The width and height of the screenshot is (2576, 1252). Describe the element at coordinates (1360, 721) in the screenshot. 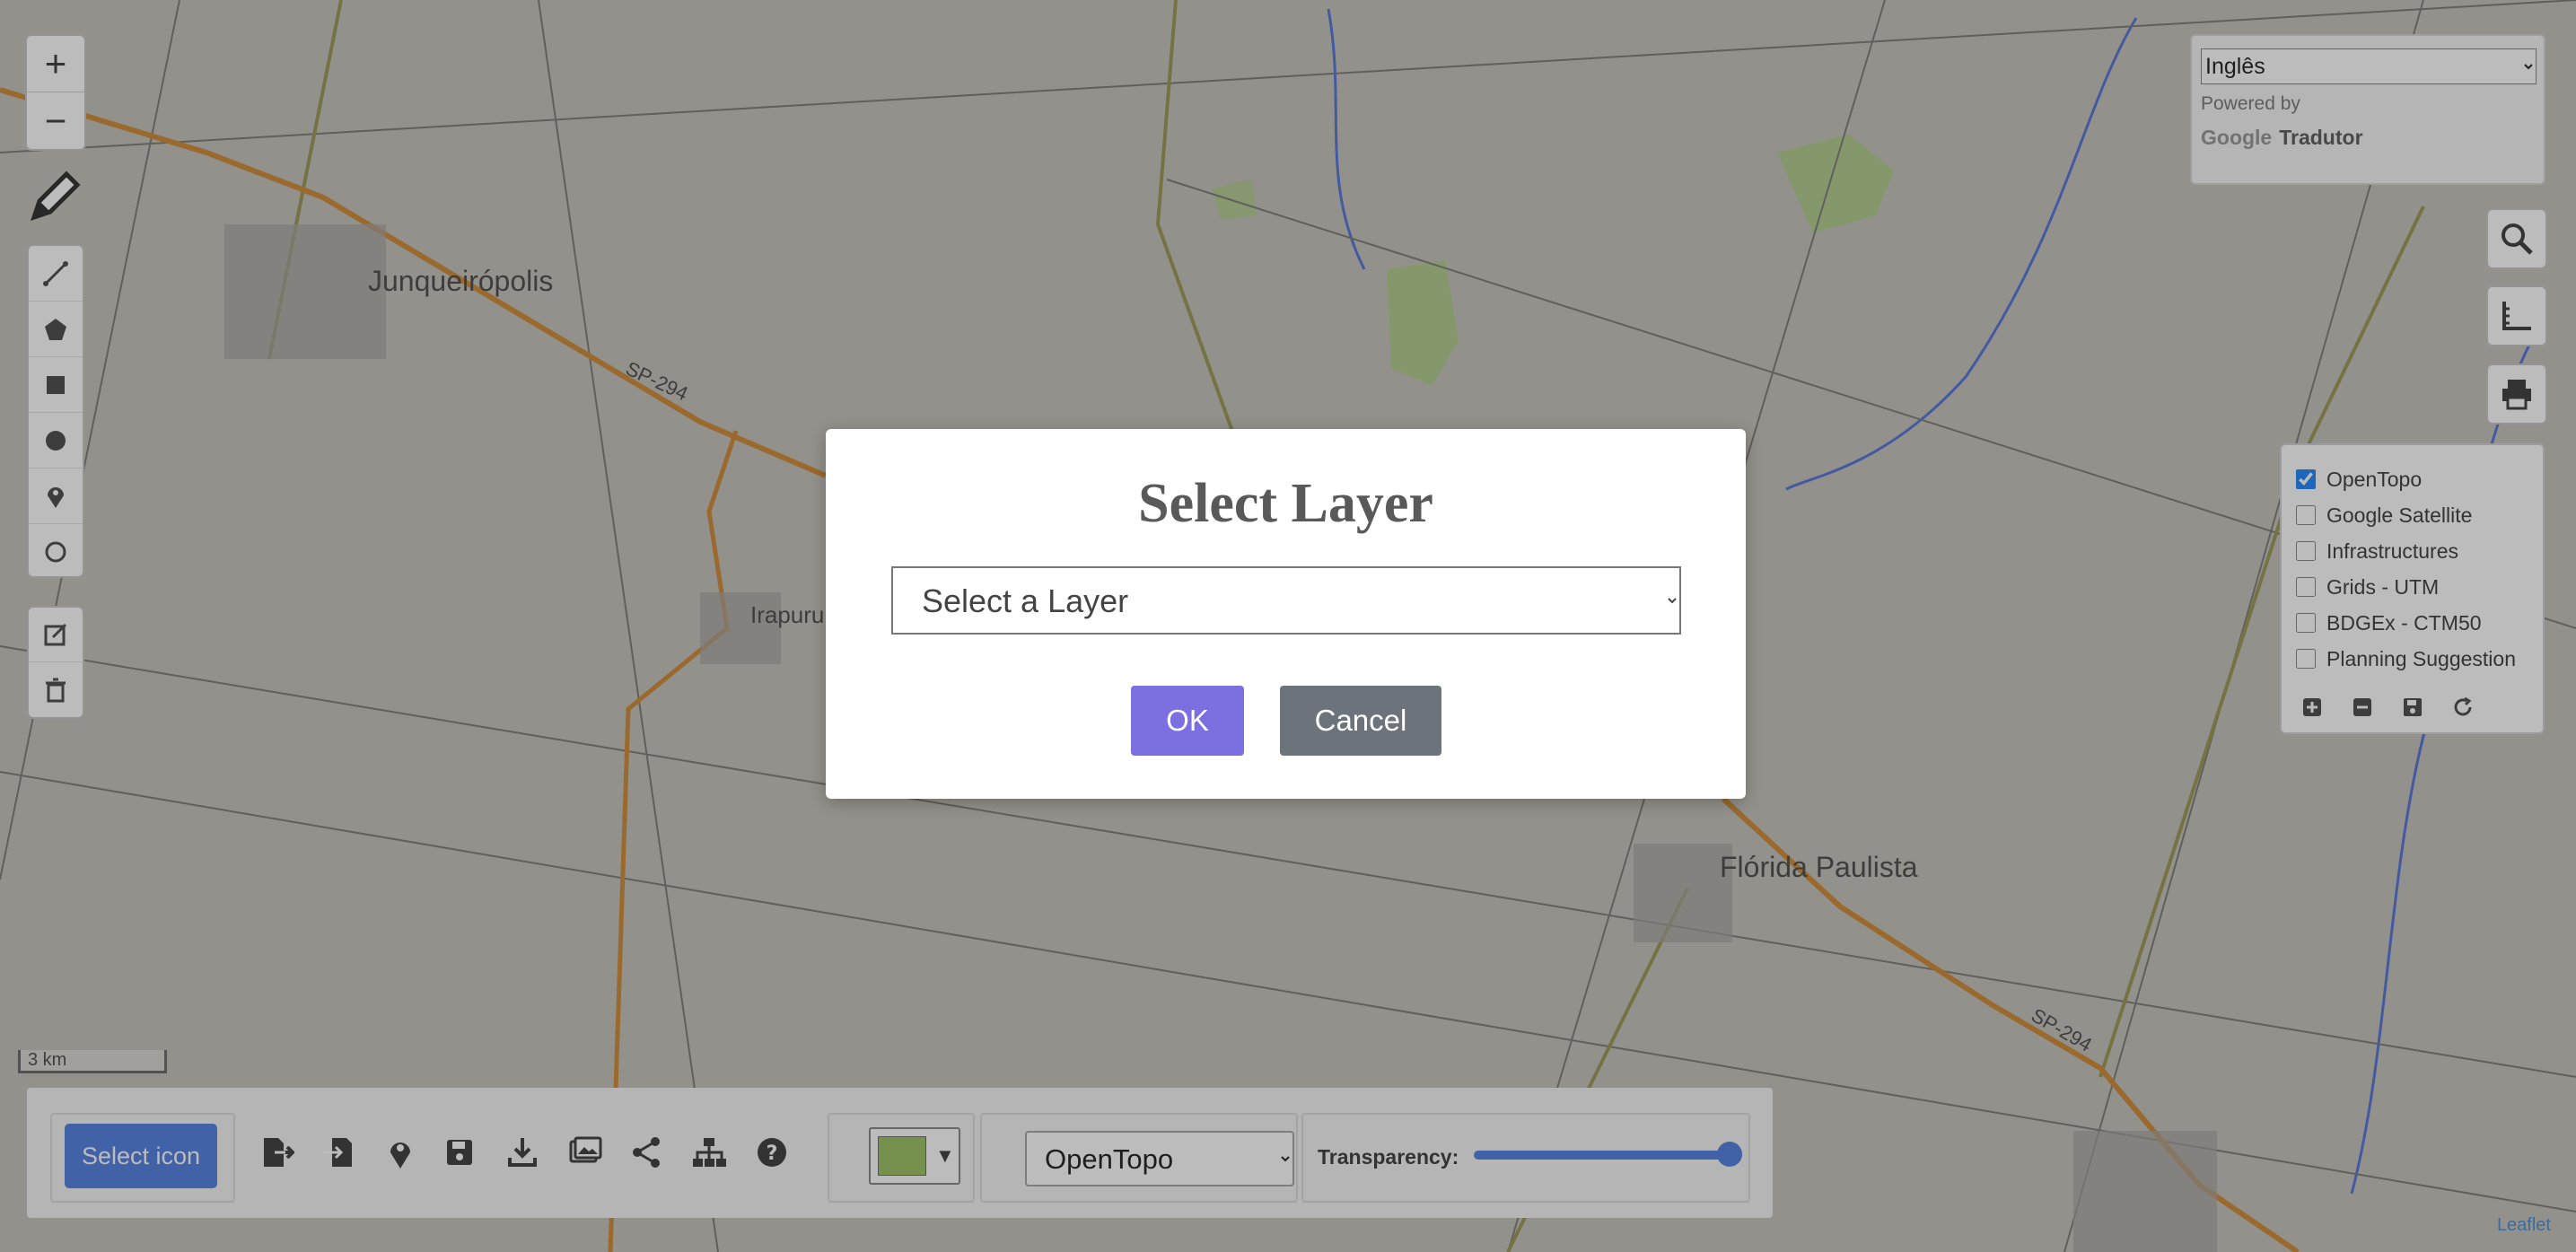

I see `cancel-button: Cancel` at that location.